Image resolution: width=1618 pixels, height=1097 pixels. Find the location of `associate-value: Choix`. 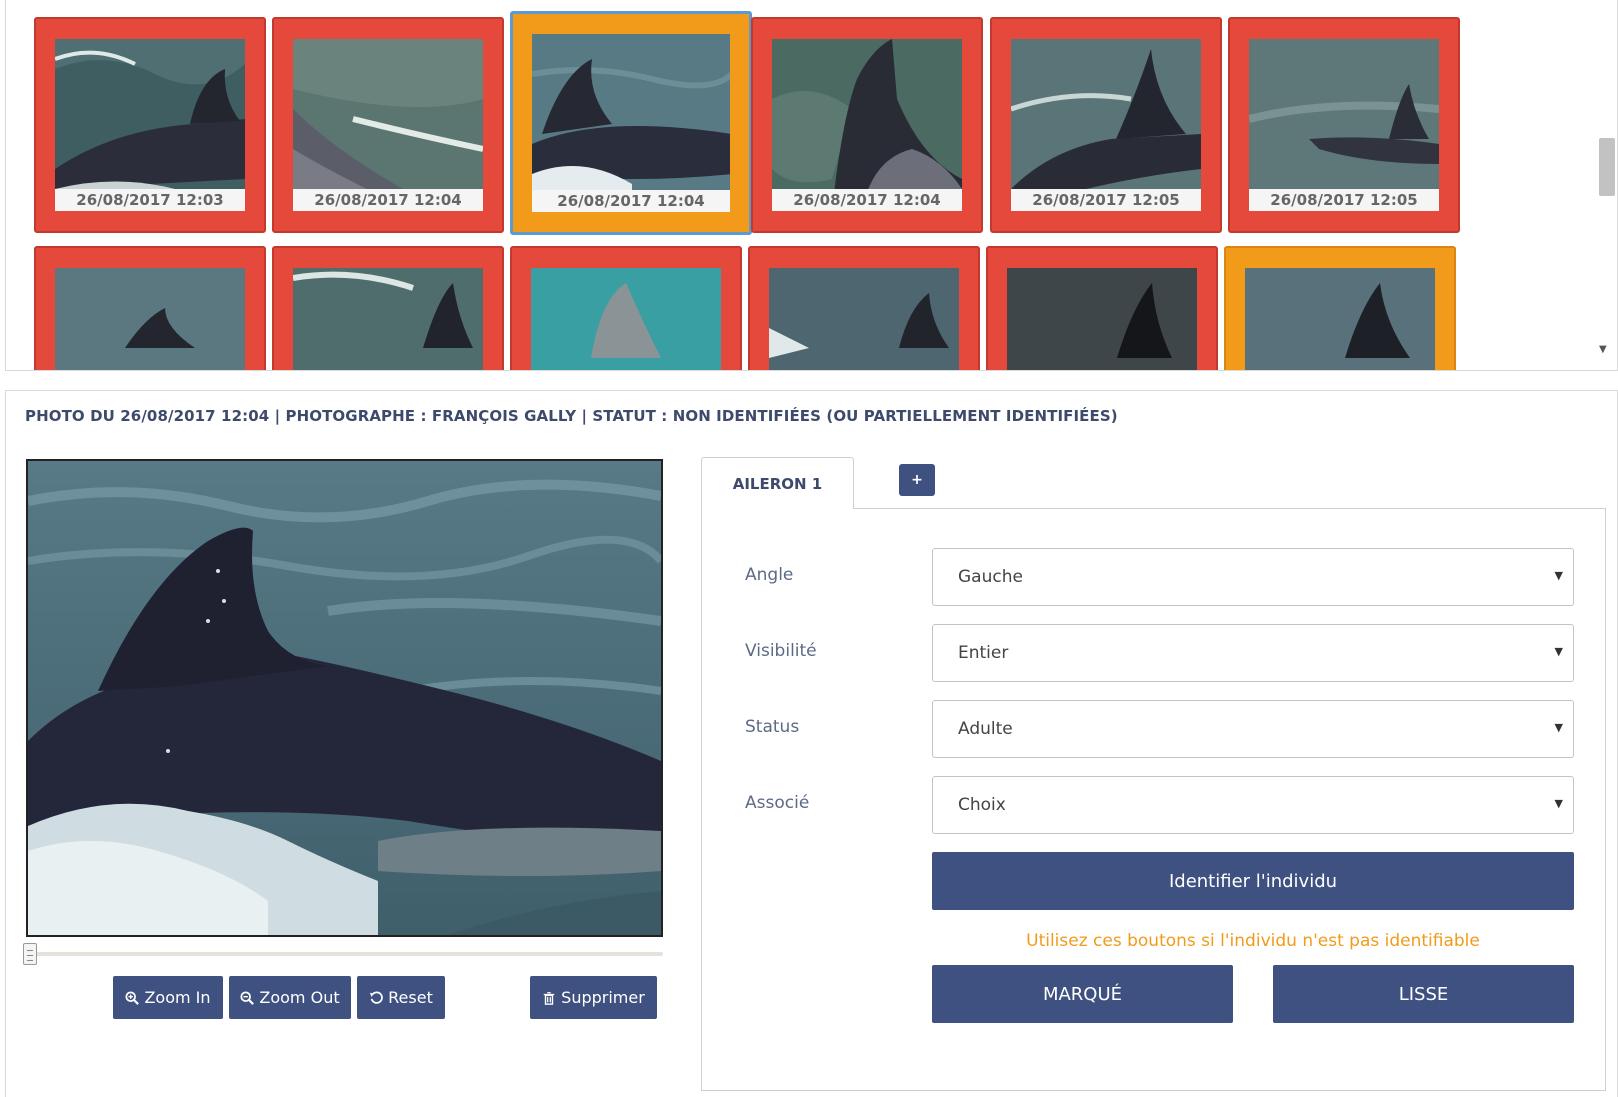

associate-value: Choix is located at coordinates (982, 805).